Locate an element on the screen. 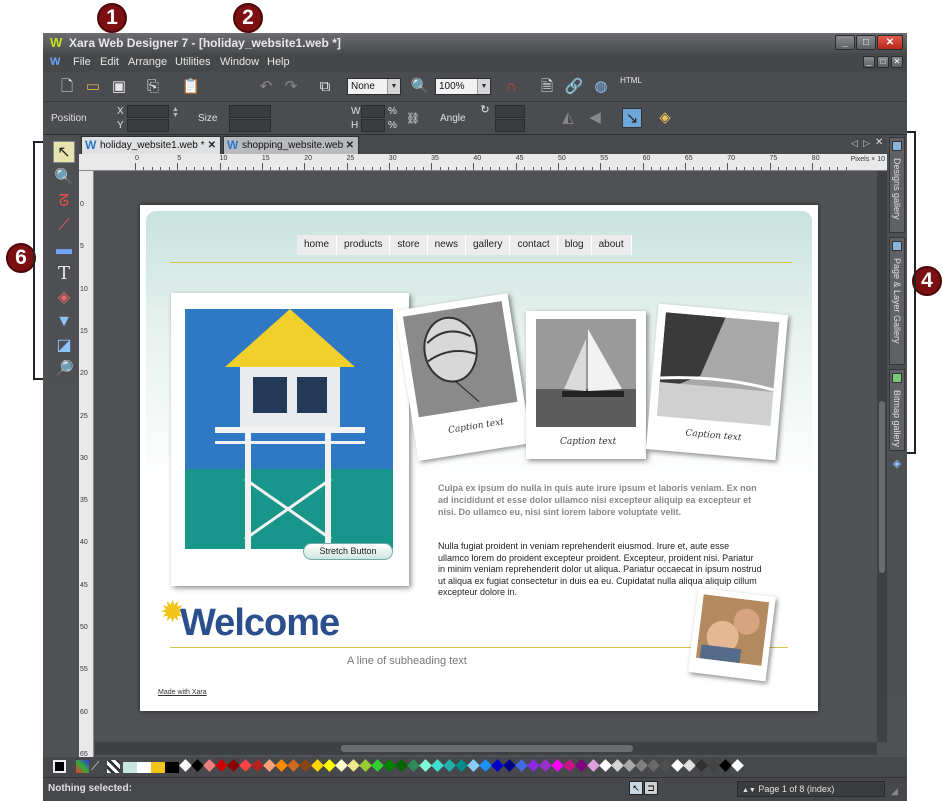 Image resolution: width=943 pixels, height=801 pixels. menu-window: Window is located at coordinates (239, 62).